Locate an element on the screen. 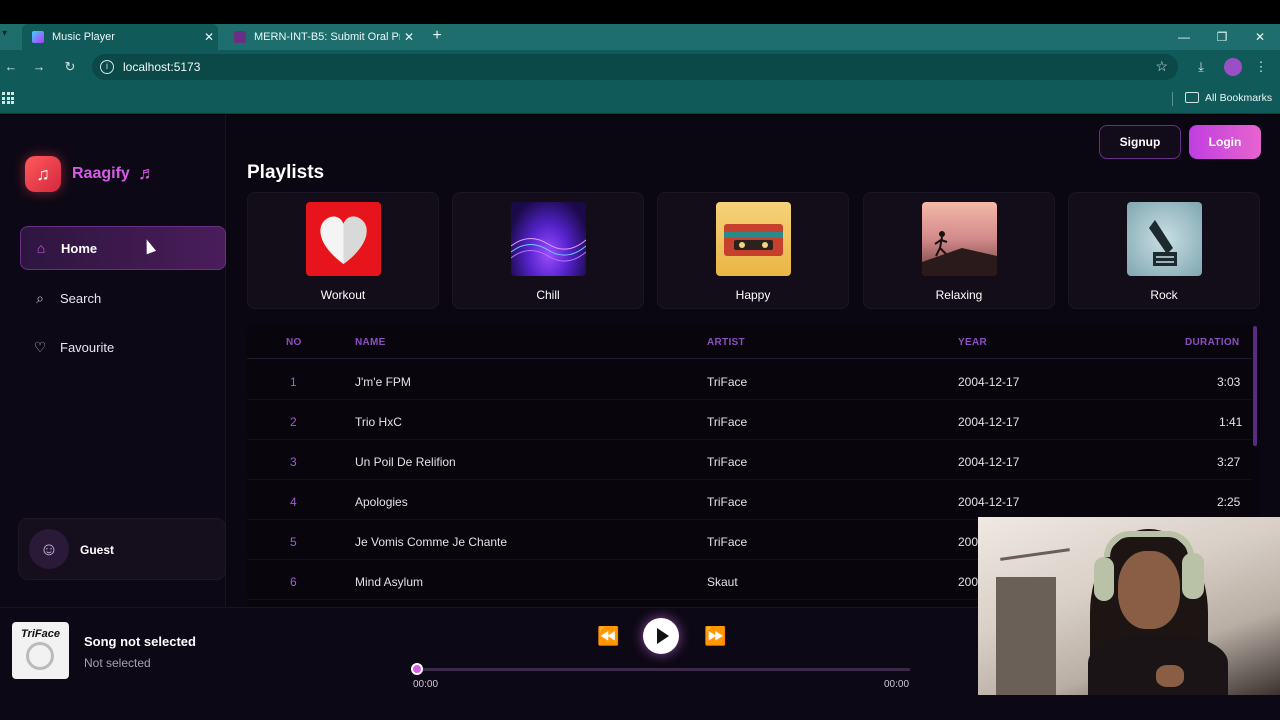 The height and width of the screenshot is (720, 1280). album-cover: TriFace is located at coordinates (40, 650).